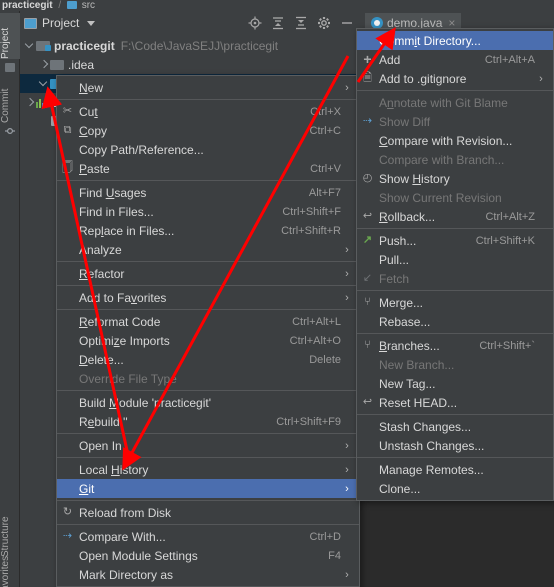 This screenshot has width=554, height=587. I want to click on git-item-add: + Add Ctrl+Alt+A, so click(455, 59).